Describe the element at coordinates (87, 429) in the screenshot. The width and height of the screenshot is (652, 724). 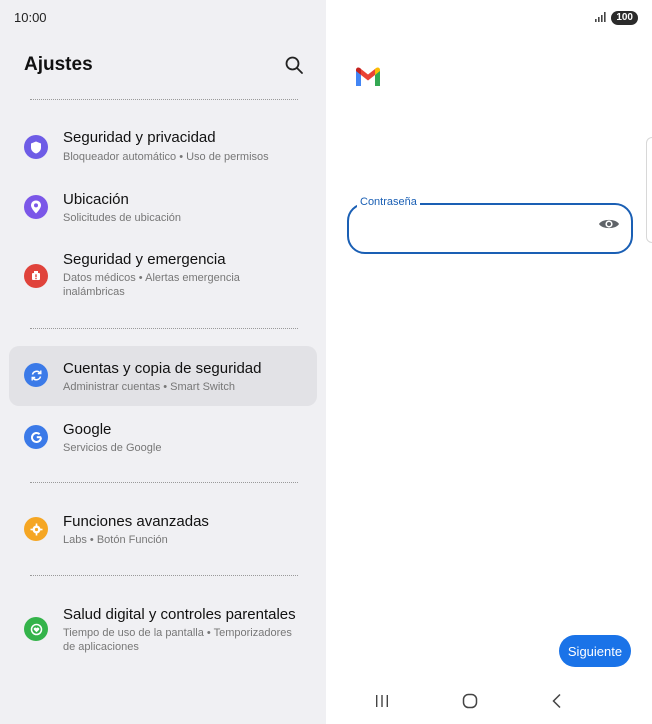
I see `settings-item-title: Google` at that location.